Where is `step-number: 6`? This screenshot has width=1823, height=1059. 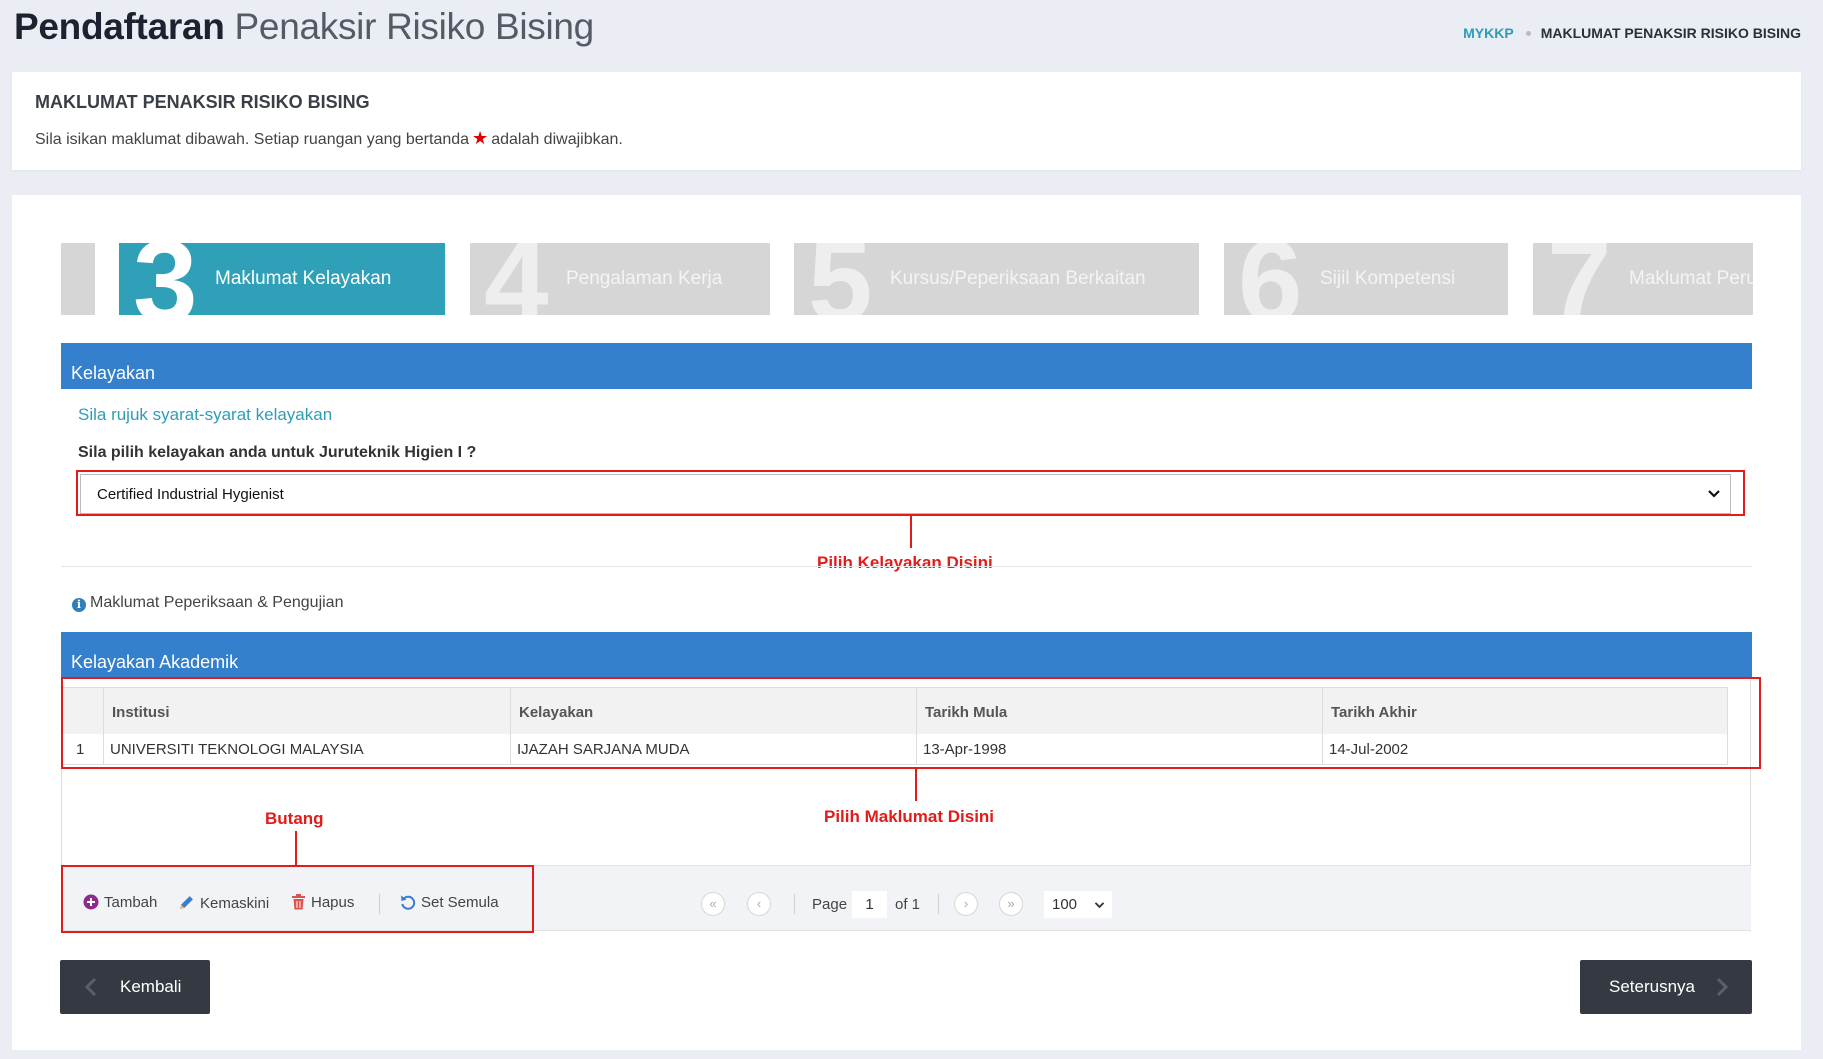
step-number: 6 is located at coordinates (1270, 279).